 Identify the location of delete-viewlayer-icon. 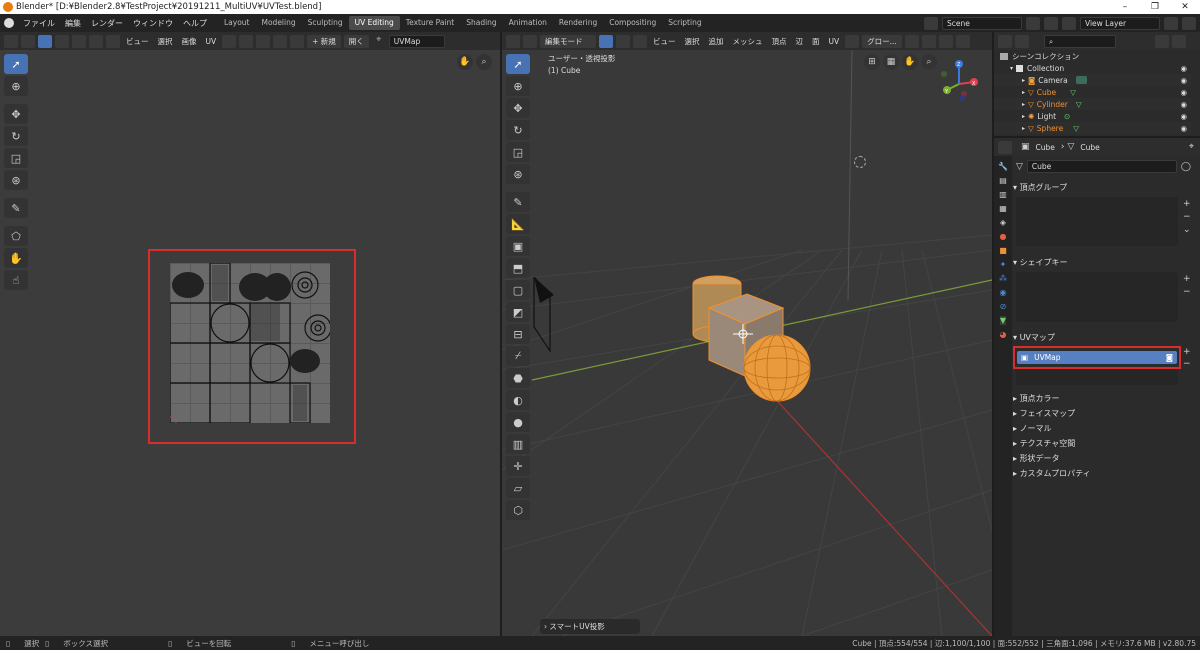
(1189, 23).